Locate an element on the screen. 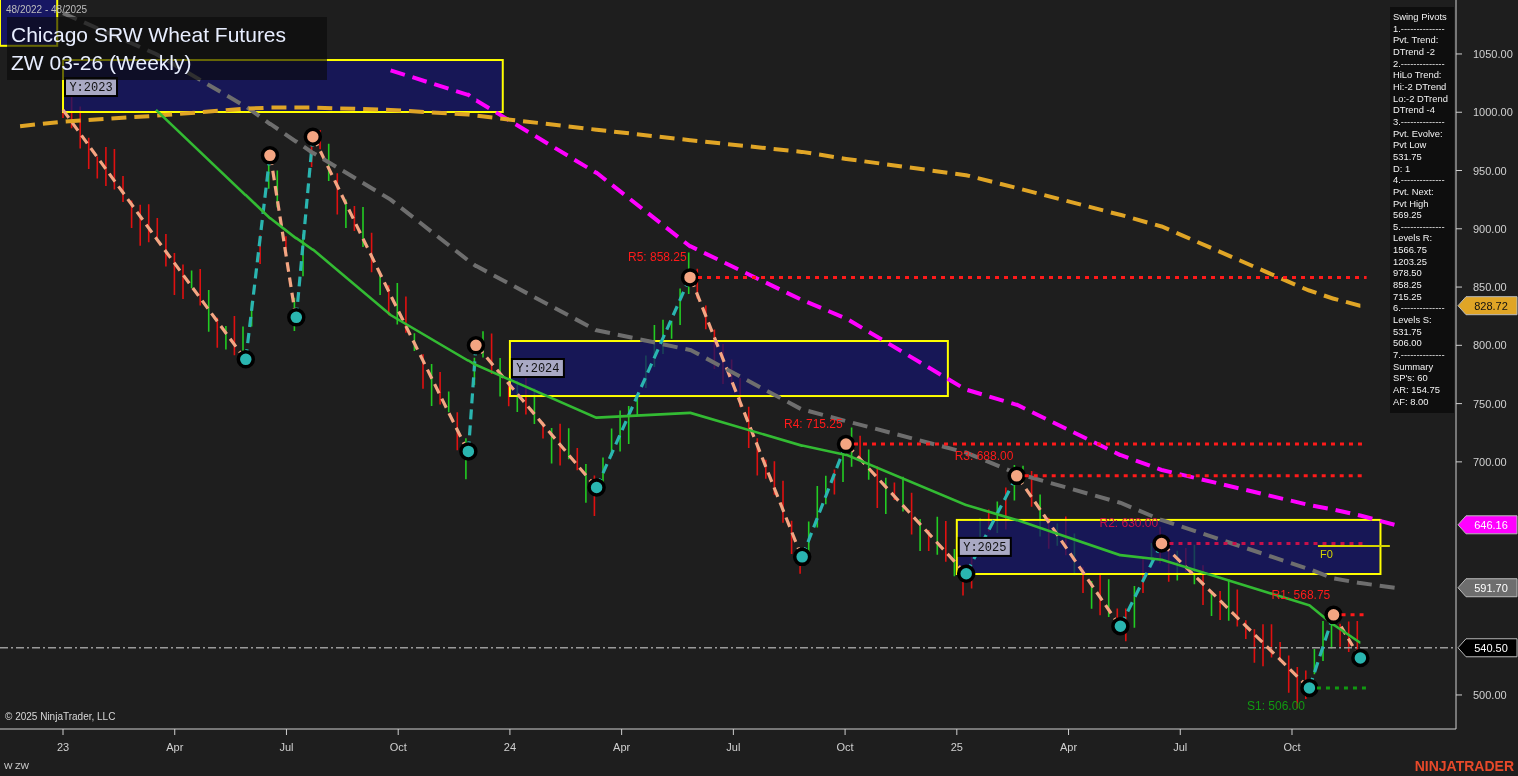 The height and width of the screenshot is (776, 1518). copyright-text: © 2025 NinjaTrader, LLC is located at coordinates (60, 716).